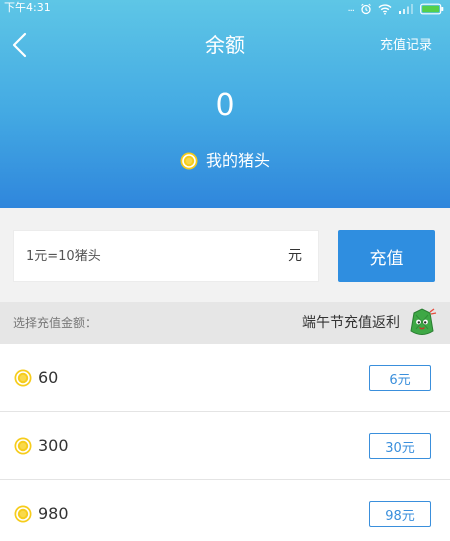  Describe the element at coordinates (432, 9) in the screenshot. I see `battery-icon` at that location.